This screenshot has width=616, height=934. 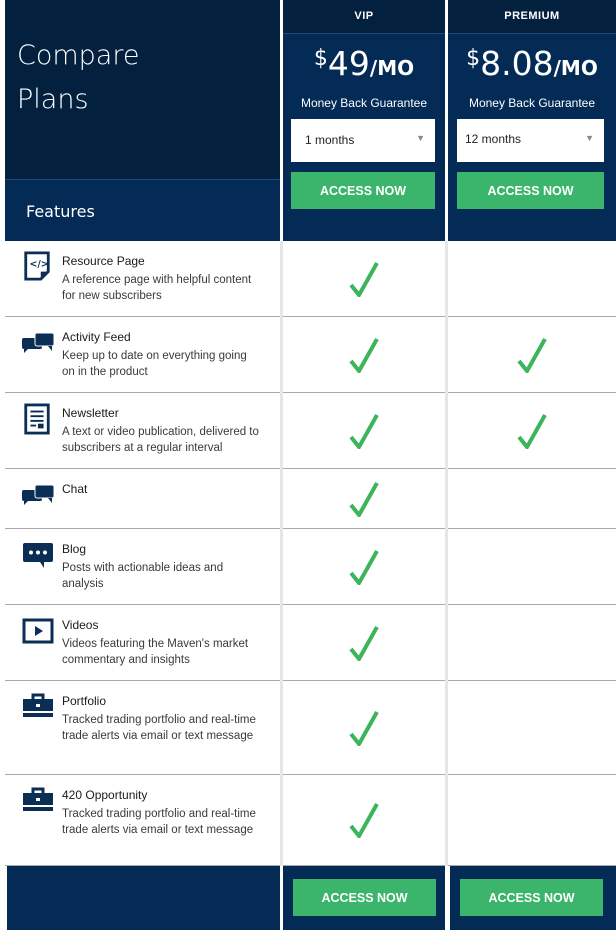 What do you see at coordinates (74, 549) in the screenshot?
I see `feature-name: Blog` at bounding box center [74, 549].